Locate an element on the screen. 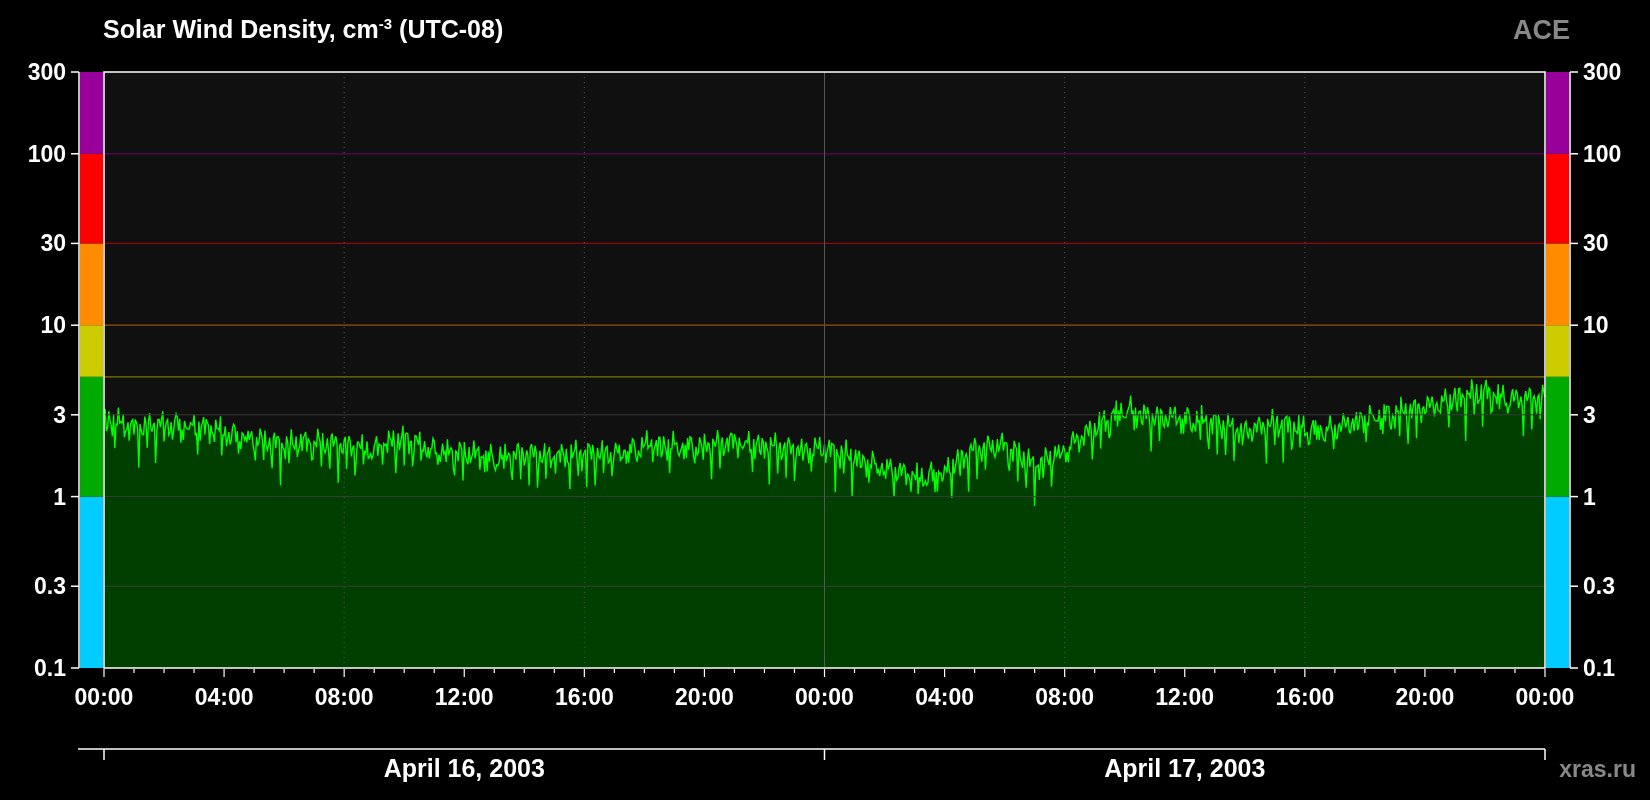 This screenshot has width=1650, height=800. credit-label: xras.ru is located at coordinates (1597, 769).